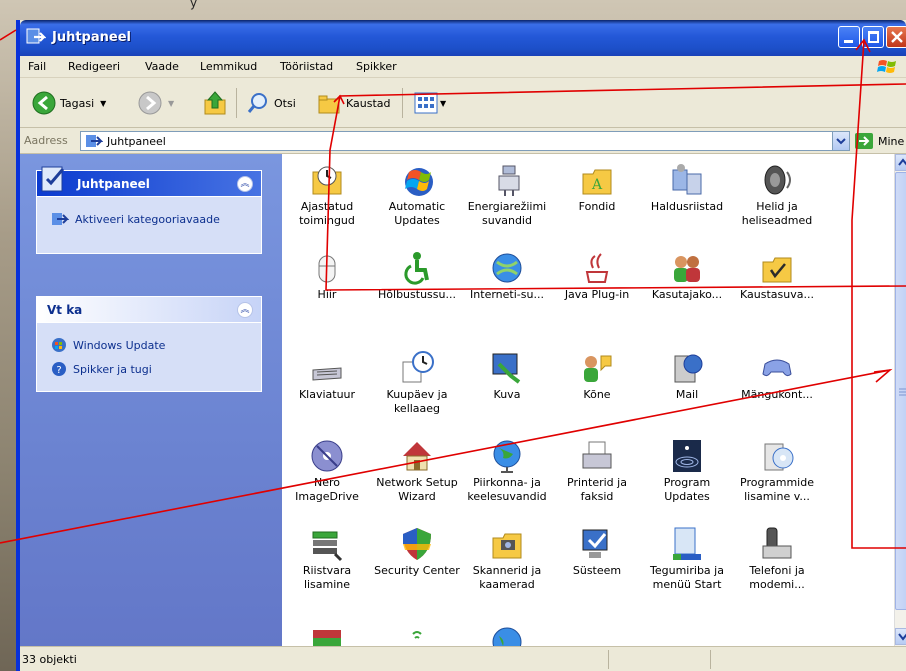 This screenshot has height=671, width=906. I want to click on back-dropdown-icon: ▼, so click(103, 103).